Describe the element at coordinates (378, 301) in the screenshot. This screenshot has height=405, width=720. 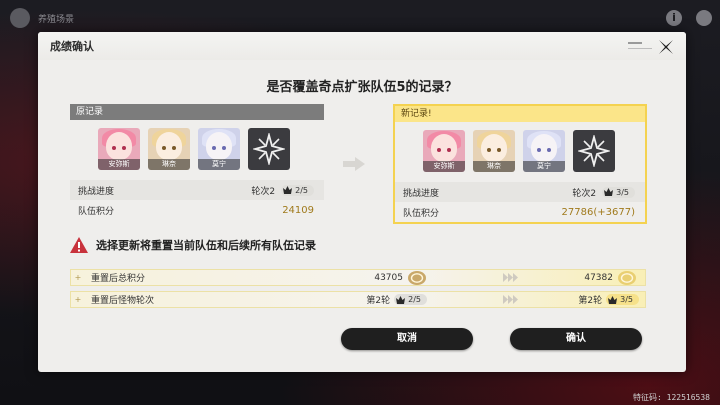
I see `old-round-text: 第2轮` at that location.